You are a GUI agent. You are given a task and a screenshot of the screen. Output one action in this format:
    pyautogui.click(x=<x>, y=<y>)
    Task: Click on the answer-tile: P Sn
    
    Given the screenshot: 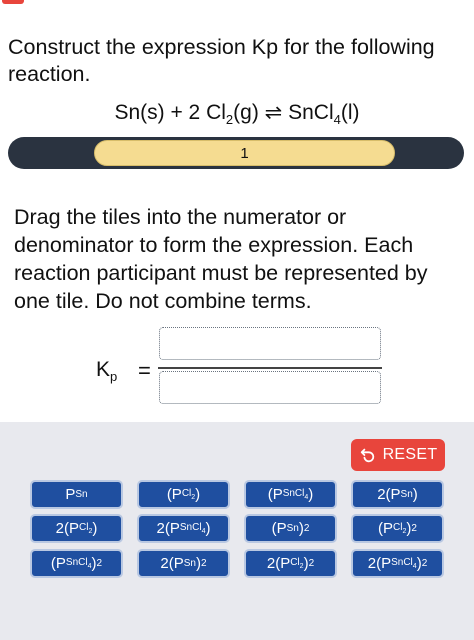 What is the action you would take?
    pyautogui.click(x=76, y=494)
    